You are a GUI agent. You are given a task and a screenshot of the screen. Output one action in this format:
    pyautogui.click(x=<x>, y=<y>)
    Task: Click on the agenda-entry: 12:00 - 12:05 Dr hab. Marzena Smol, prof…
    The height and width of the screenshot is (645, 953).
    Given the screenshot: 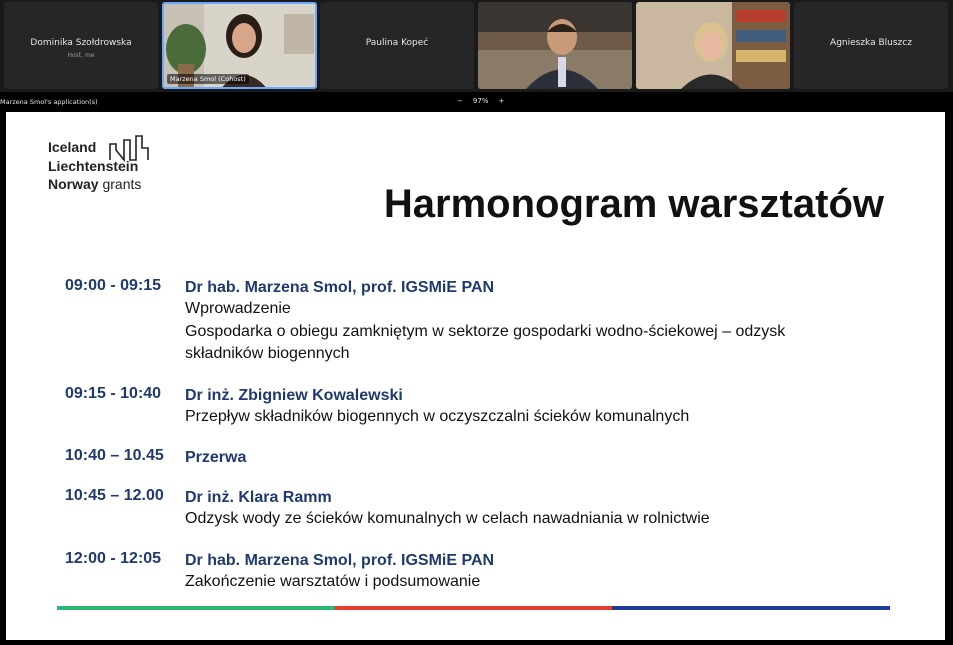 What is the action you would take?
    pyautogui.click(x=495, y=572)
    